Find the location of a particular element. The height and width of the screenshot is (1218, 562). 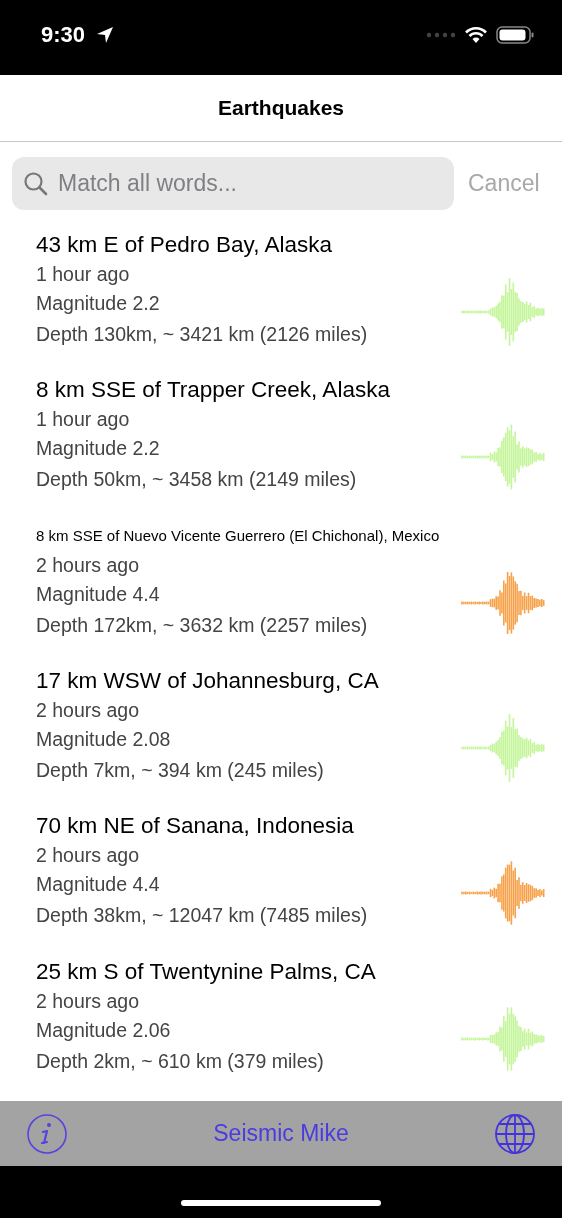

info-button is located at coordinates (47, 1133).